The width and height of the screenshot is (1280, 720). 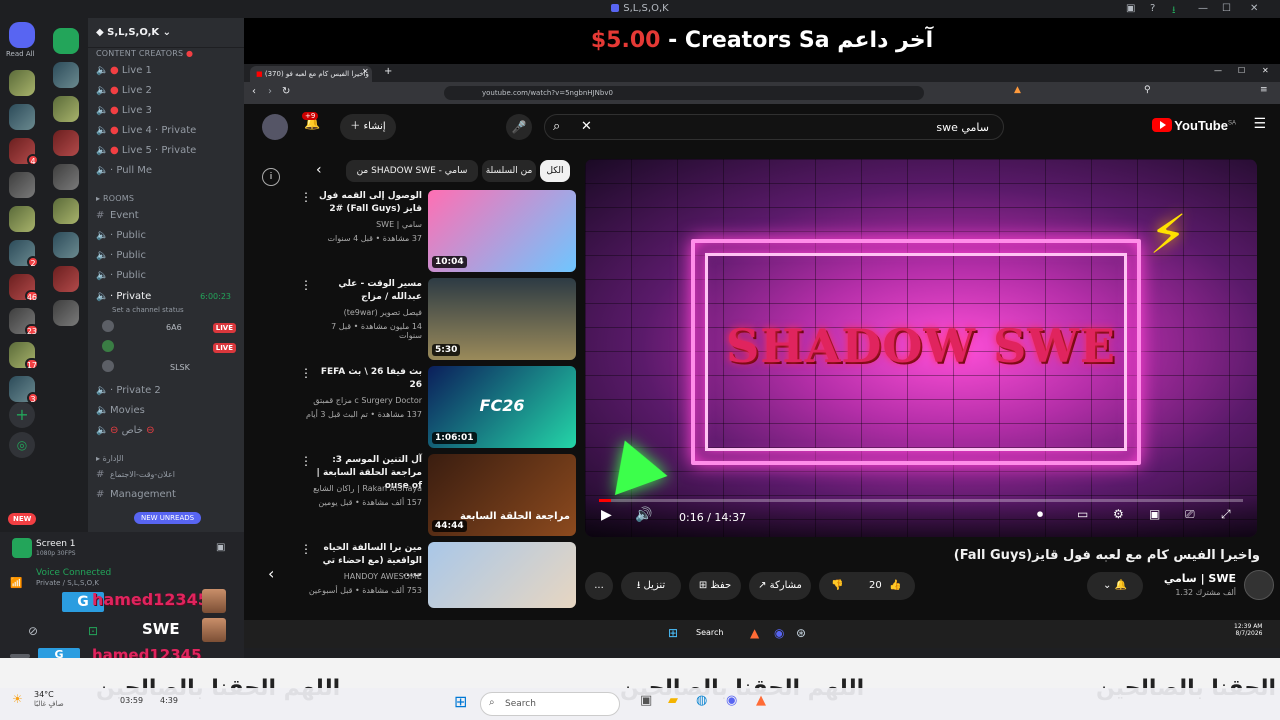 What do you see at coordinates (1082, 514) in the screenshot?
I see `subtitles-icon: ▭` at bounding box center [1082, 514].